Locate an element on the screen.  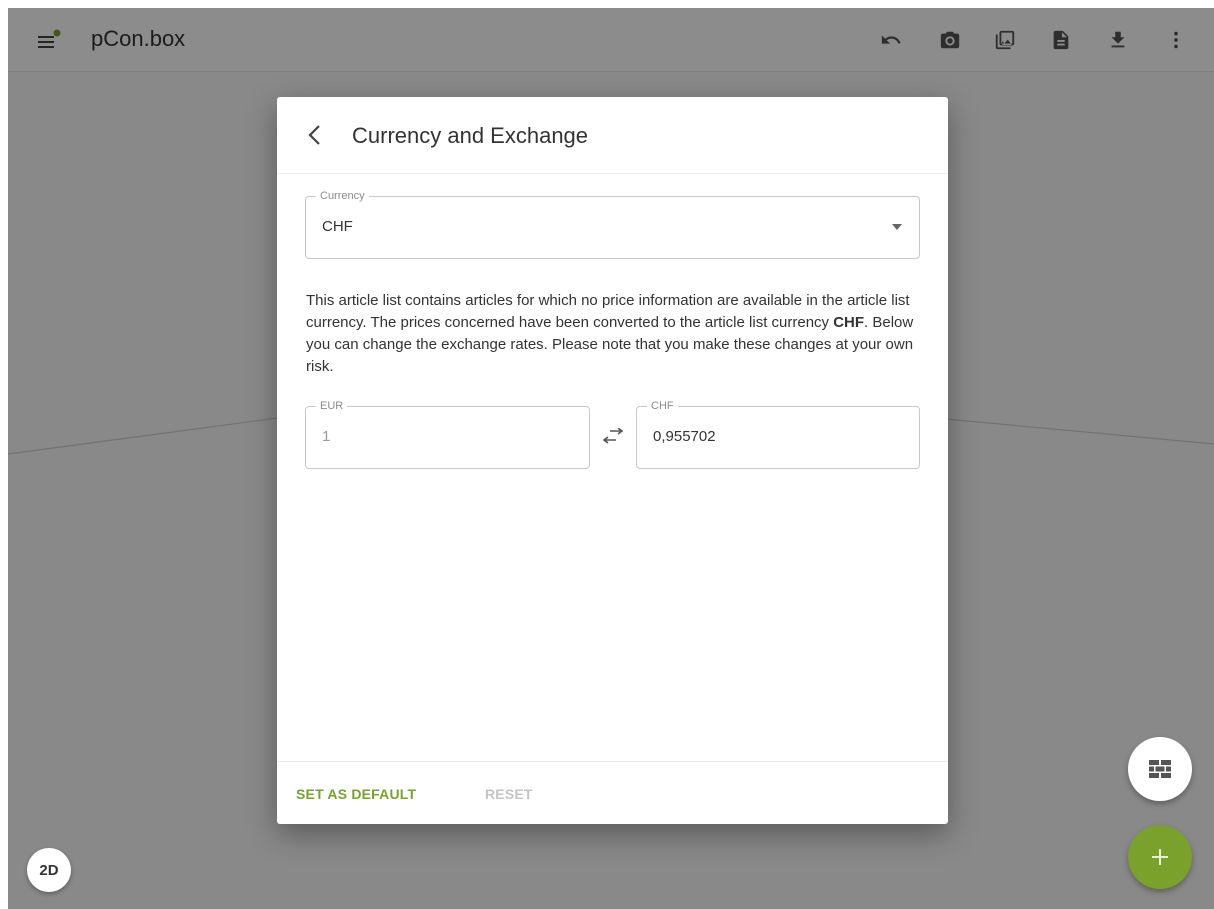
plus-icon is located at coordinates (1160, 857).